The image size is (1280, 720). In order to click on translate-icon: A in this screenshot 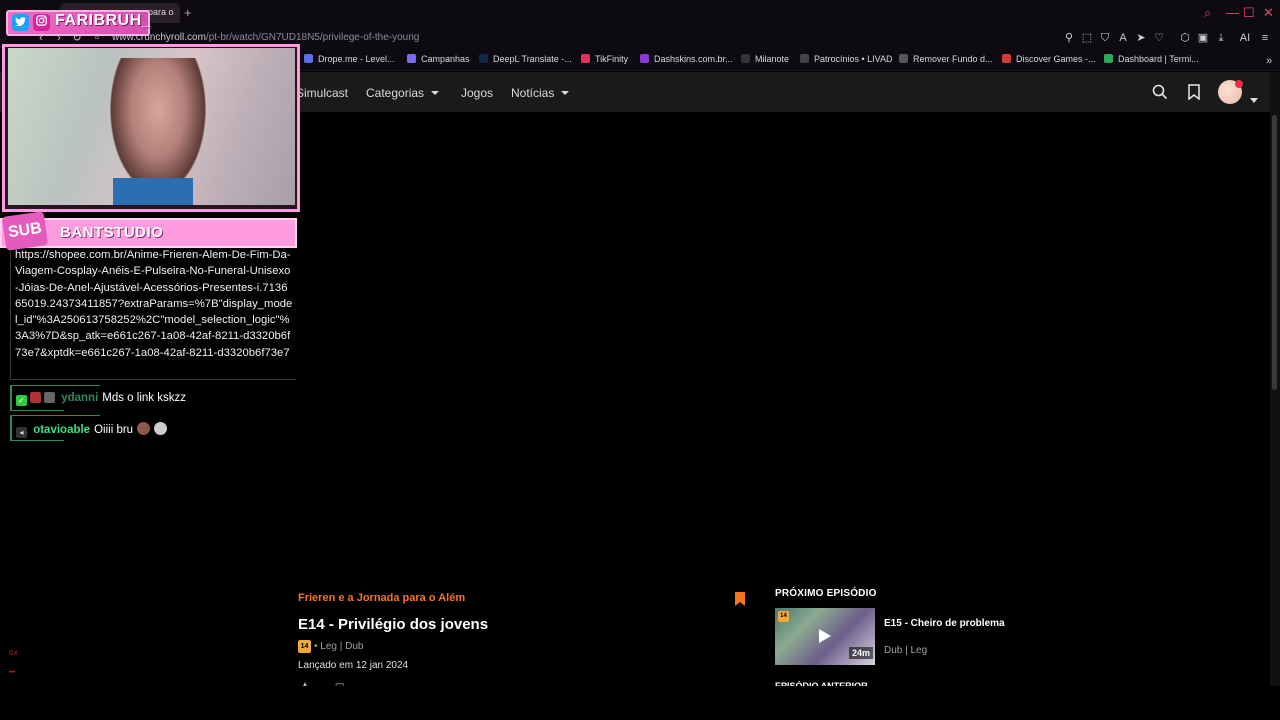, I will do `click(1123, 38)`.